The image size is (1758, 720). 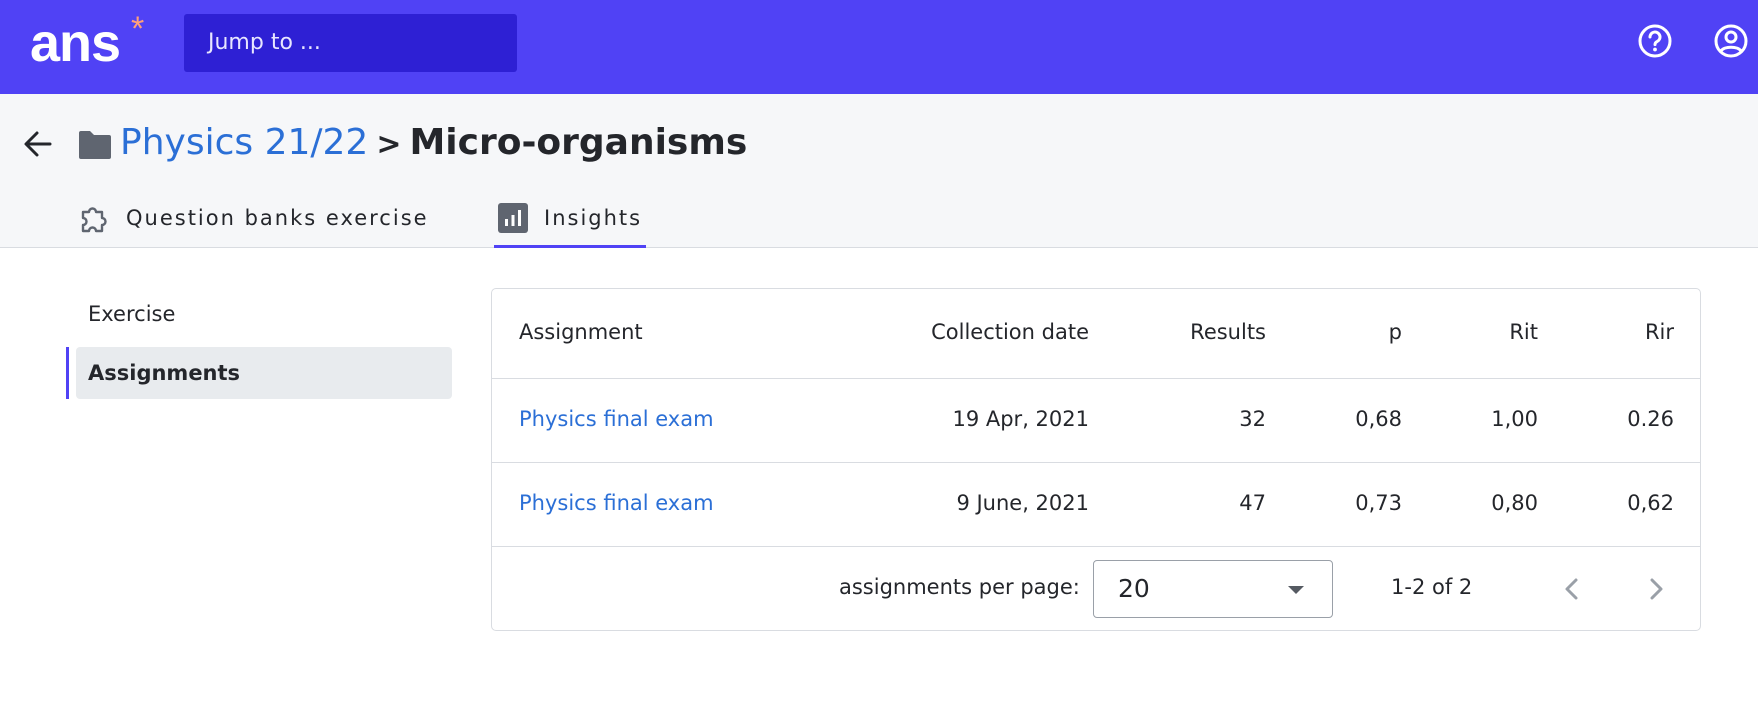 What do you see at coordinates (38, 144) in the screenshot?
I see `back-arrow-icon` at bounding box center [38, 144].